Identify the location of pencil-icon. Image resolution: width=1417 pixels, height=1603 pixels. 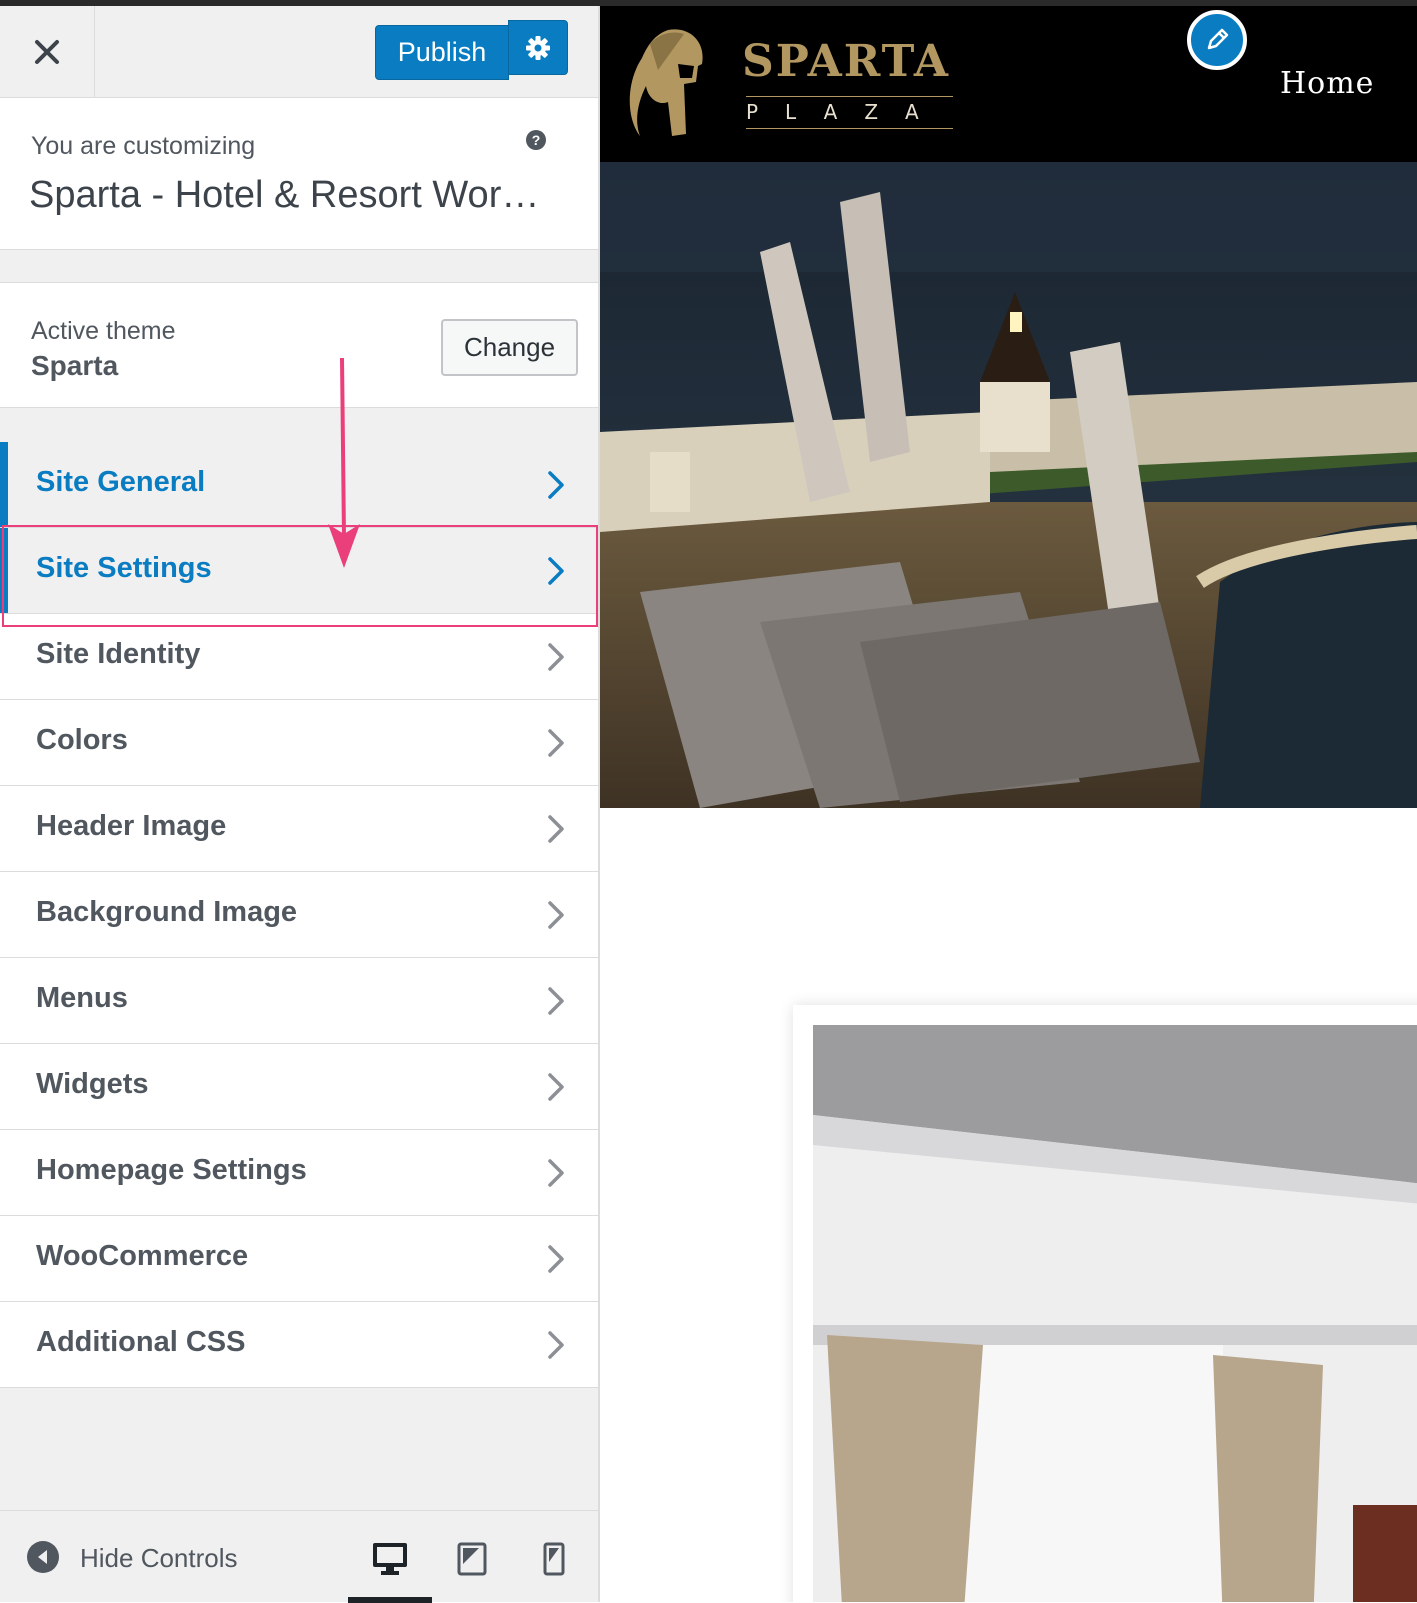
(1218, 39).